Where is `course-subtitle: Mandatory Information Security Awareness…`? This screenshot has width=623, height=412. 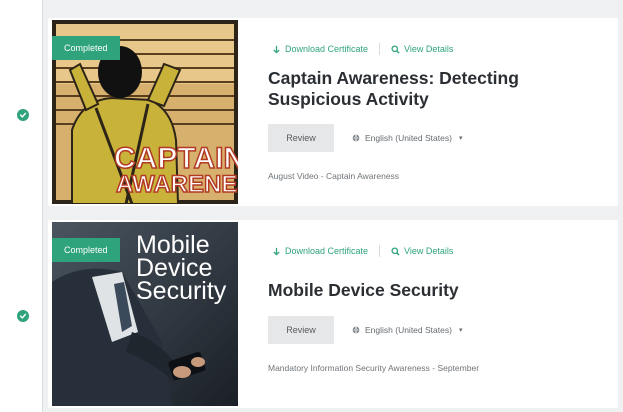
course-subtitle: Mandatory Information Security Awareness… is located at coordinates (374, 368).